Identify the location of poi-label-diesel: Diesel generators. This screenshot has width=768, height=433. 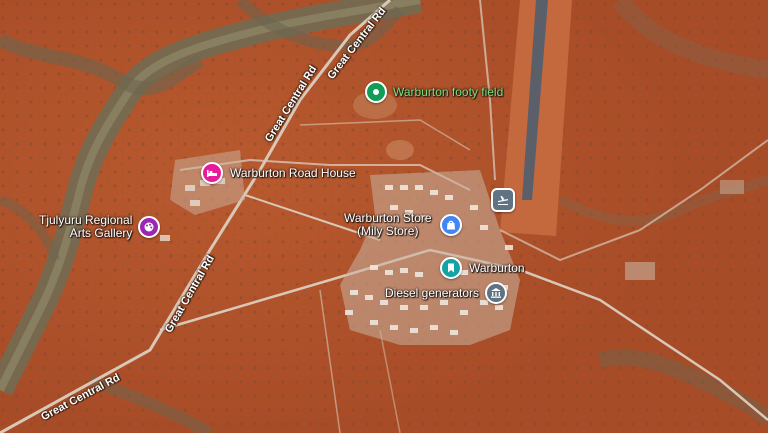
(432, 292).